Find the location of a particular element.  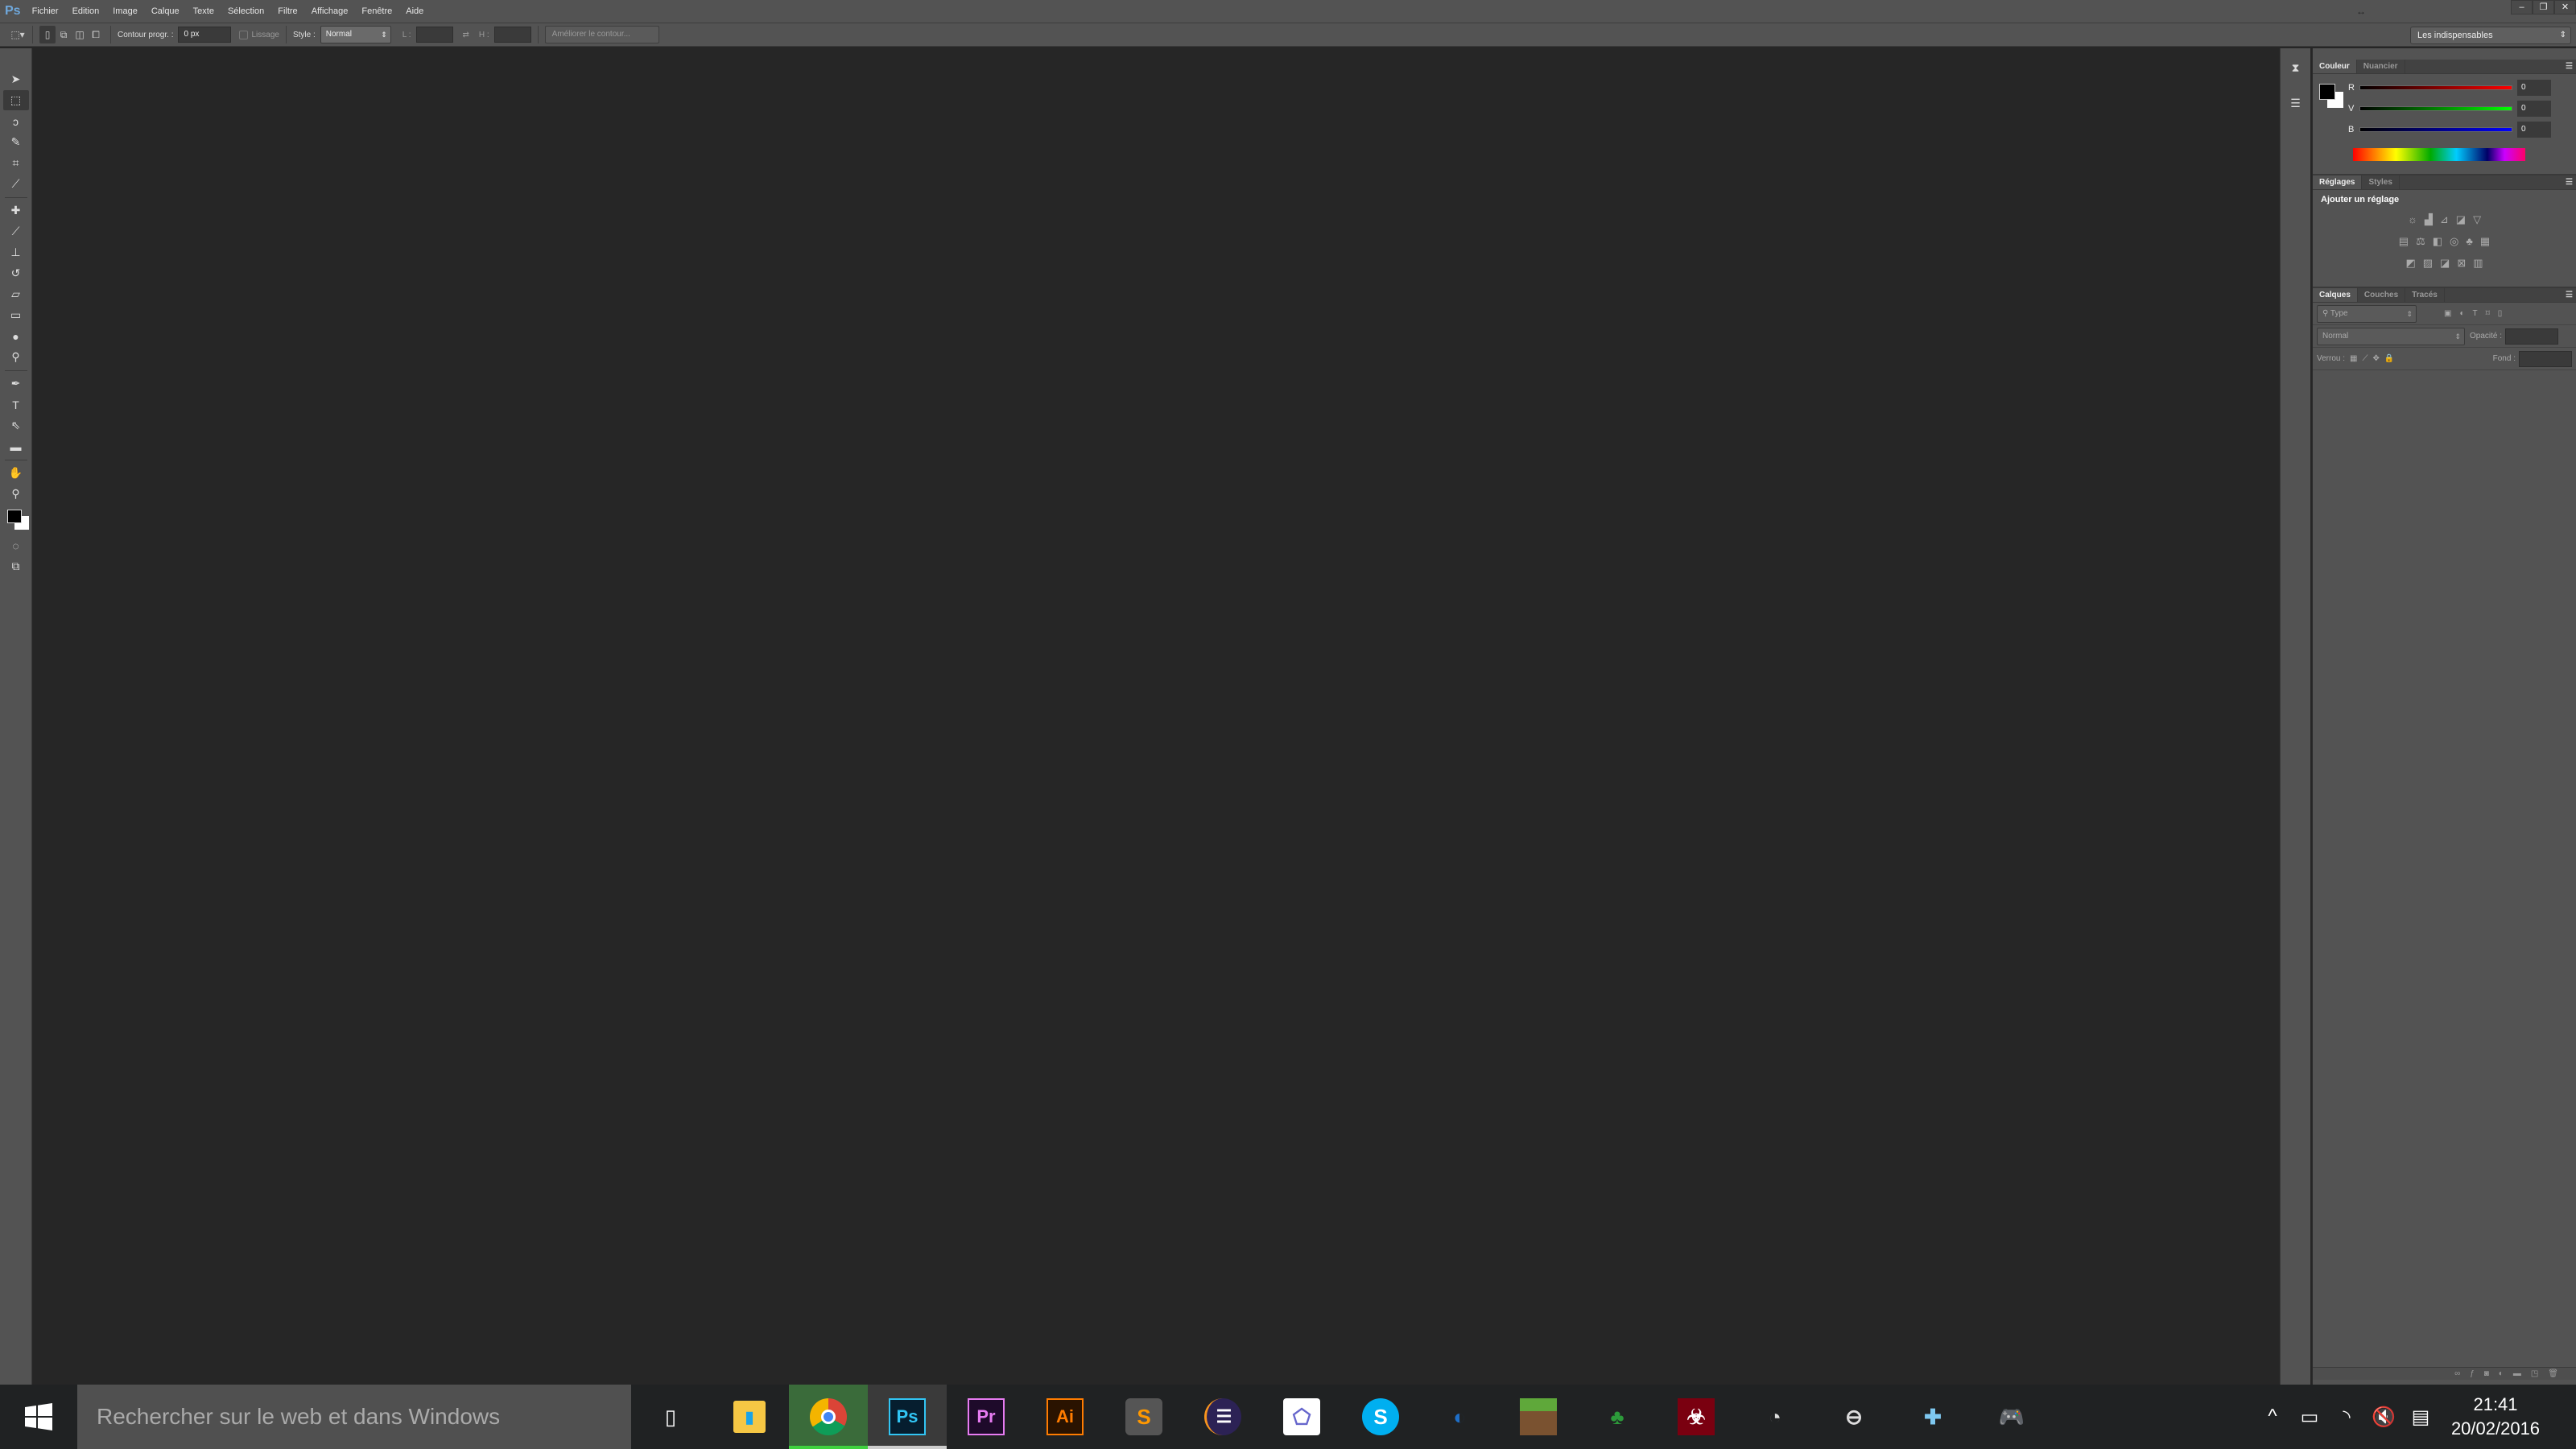

photo-filter-icon: ◎ is located at coordinates (2454, 242).